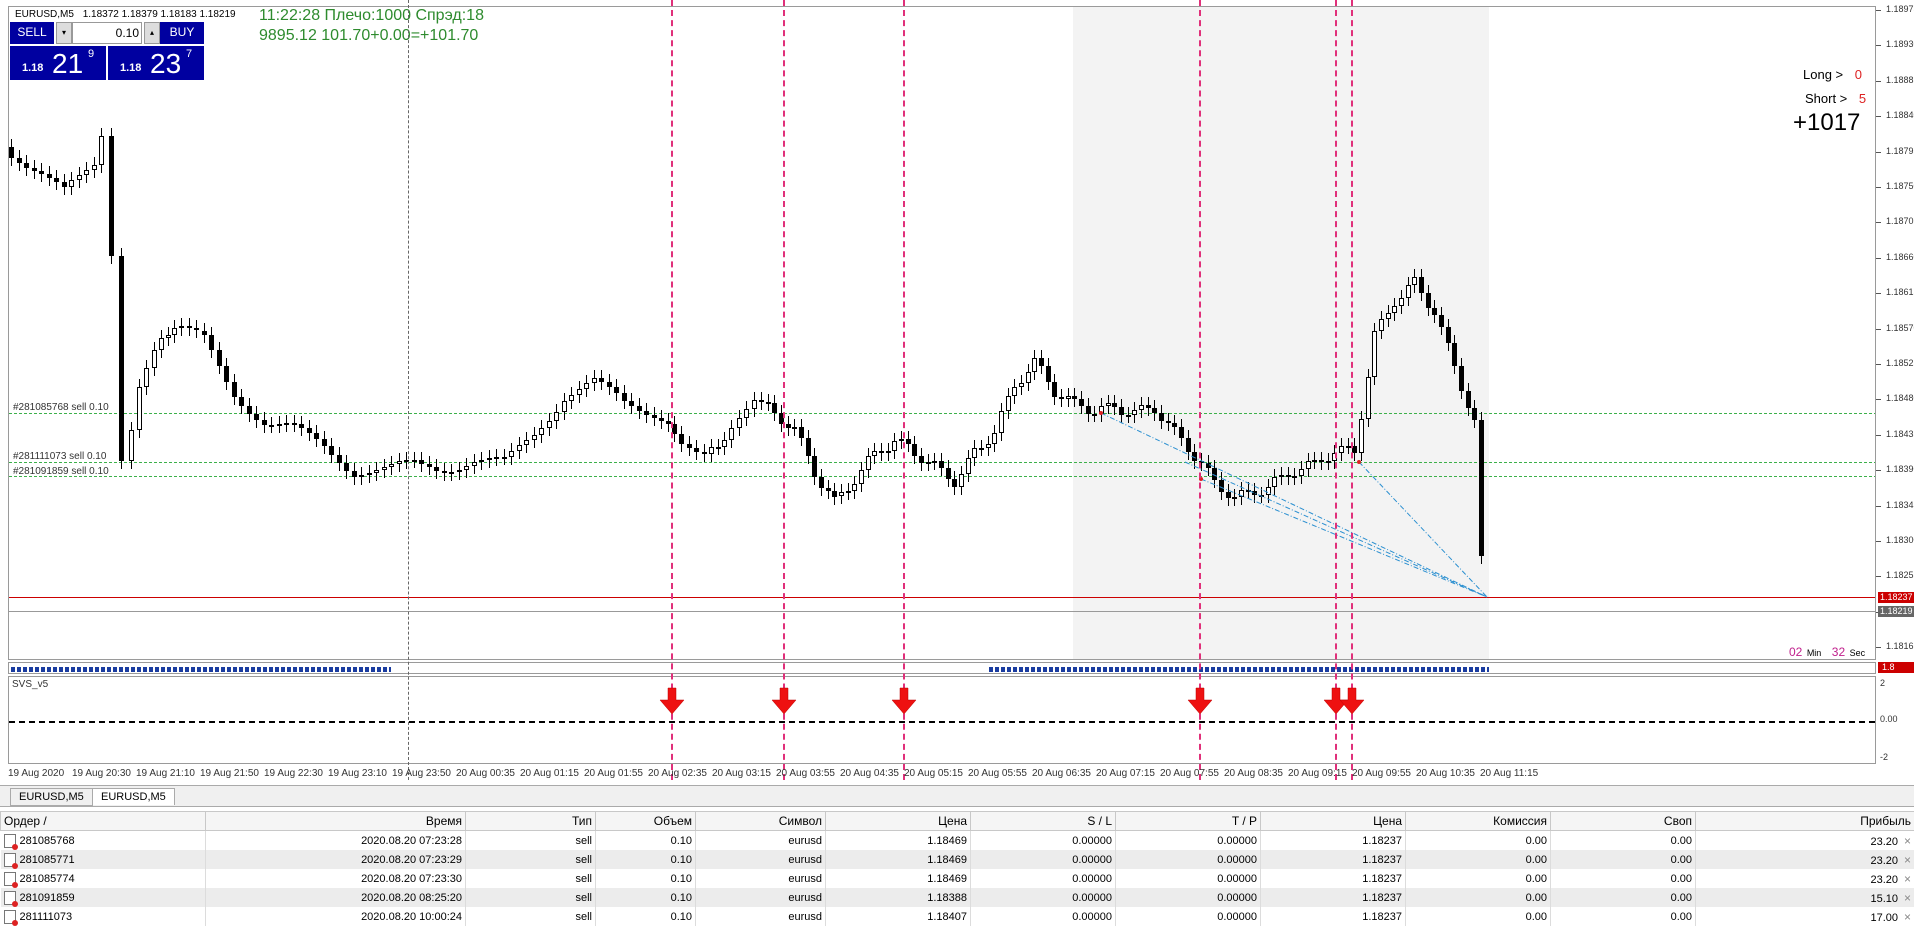 This screenshot has width=1914, height=935. I want to click on cell-text: 2020.08.20 07:23:28, so click(411, 840).